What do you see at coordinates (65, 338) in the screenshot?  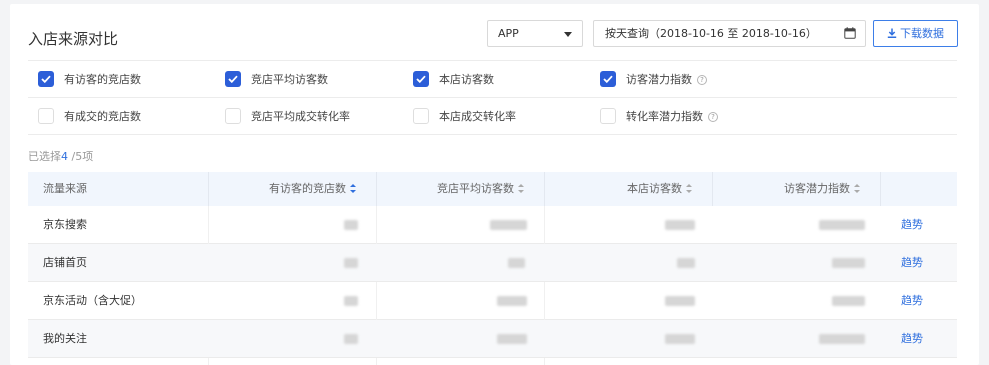 I see `row-source: 我的关注` at bounding box center [65, 338].